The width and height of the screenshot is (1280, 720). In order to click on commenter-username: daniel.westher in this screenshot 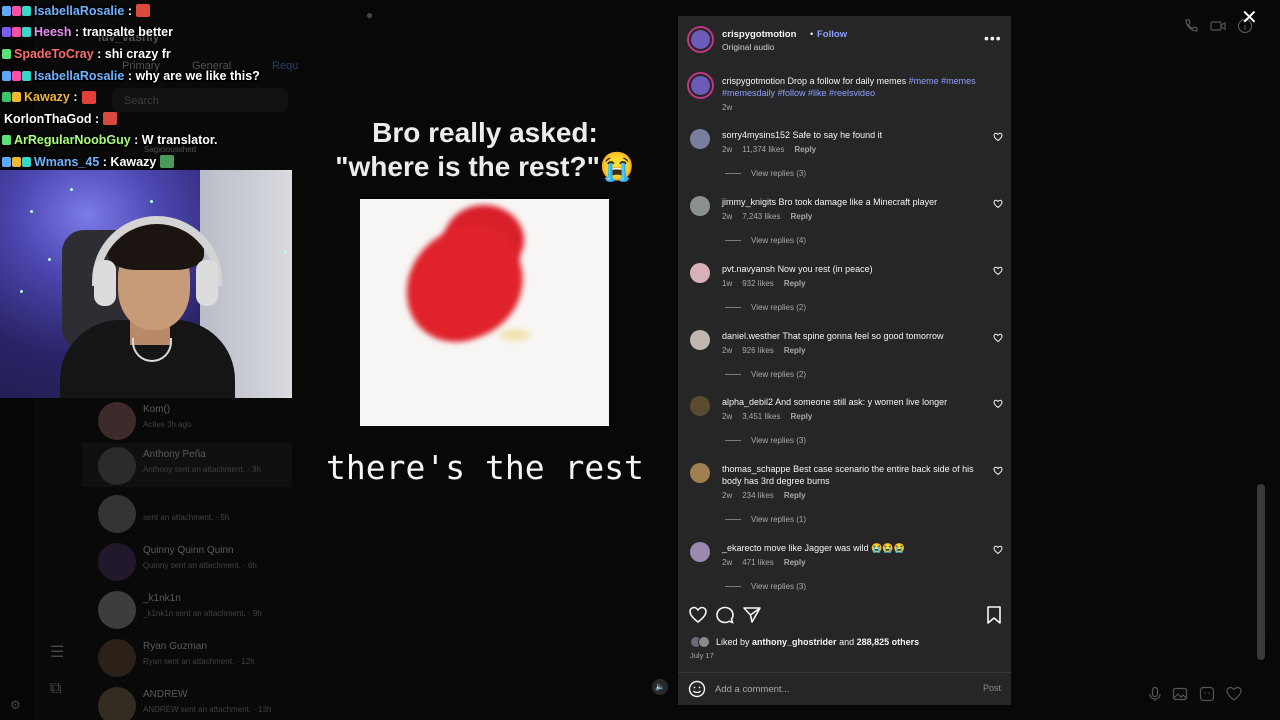, I will do `click(751, 336)`.